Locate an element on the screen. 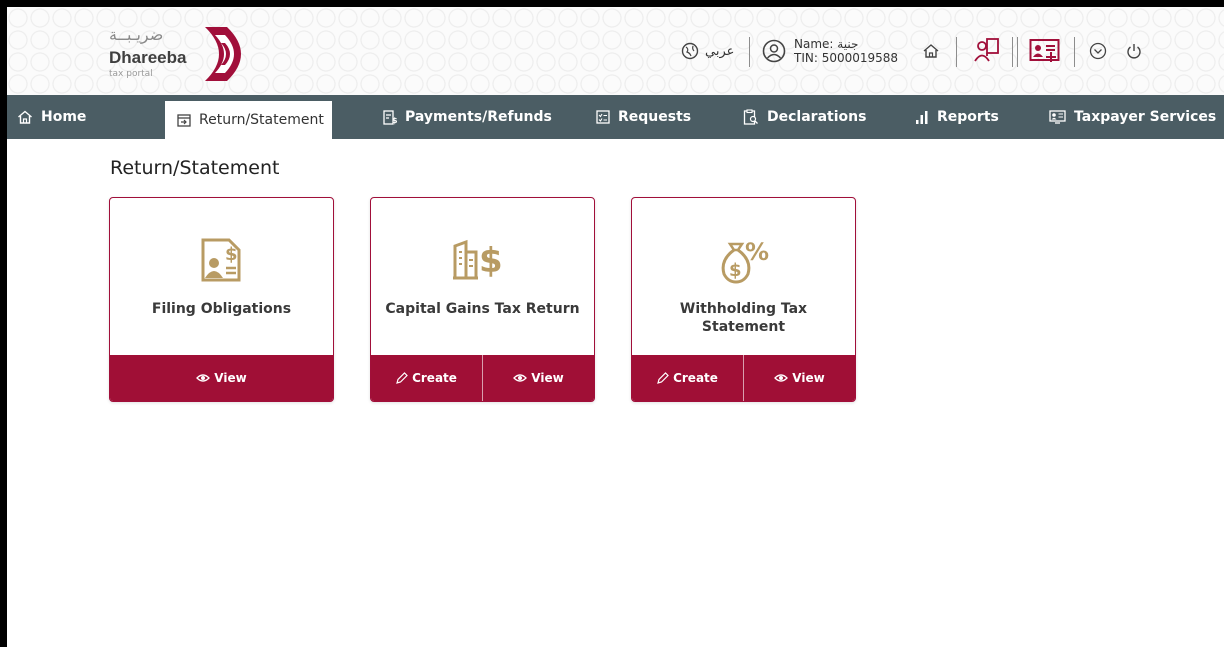 The image size is (1224, 647). nav-home: Home is located at coordinates (51, 117).